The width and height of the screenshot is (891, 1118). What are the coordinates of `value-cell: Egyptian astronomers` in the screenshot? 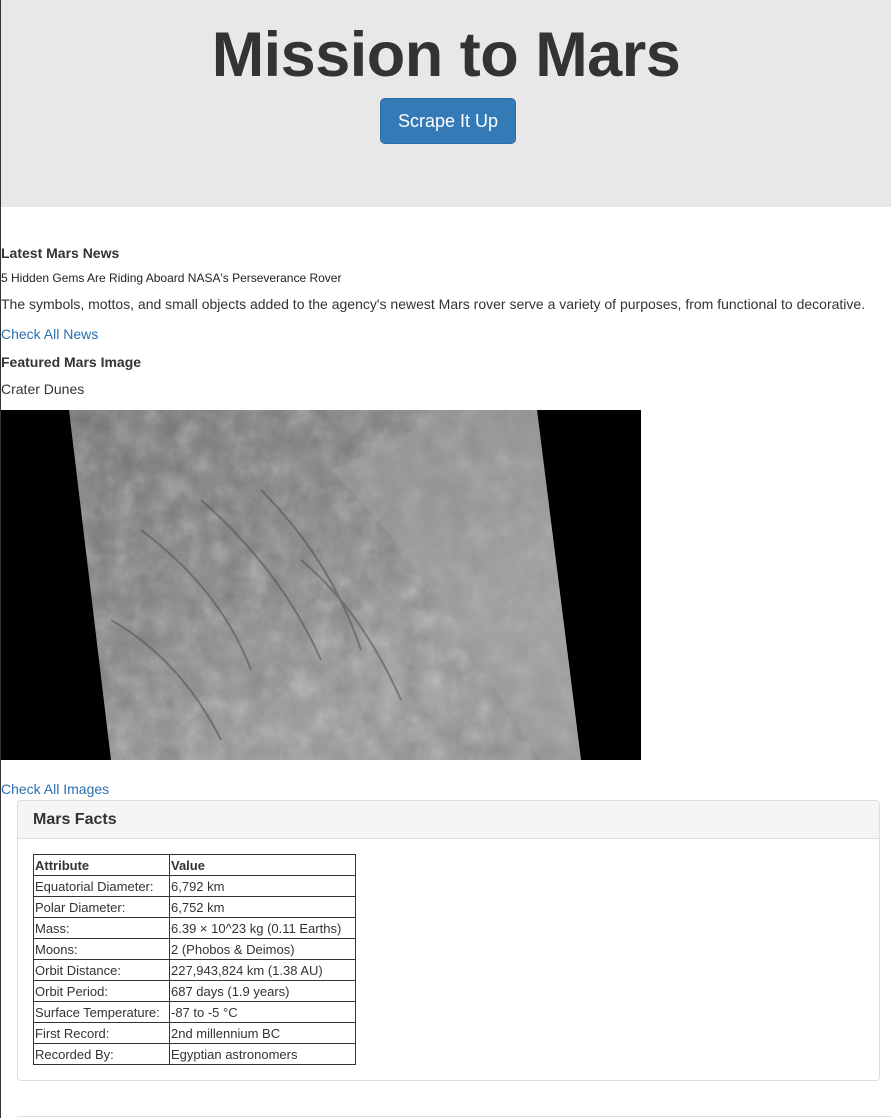 It's located at (262, 1054).